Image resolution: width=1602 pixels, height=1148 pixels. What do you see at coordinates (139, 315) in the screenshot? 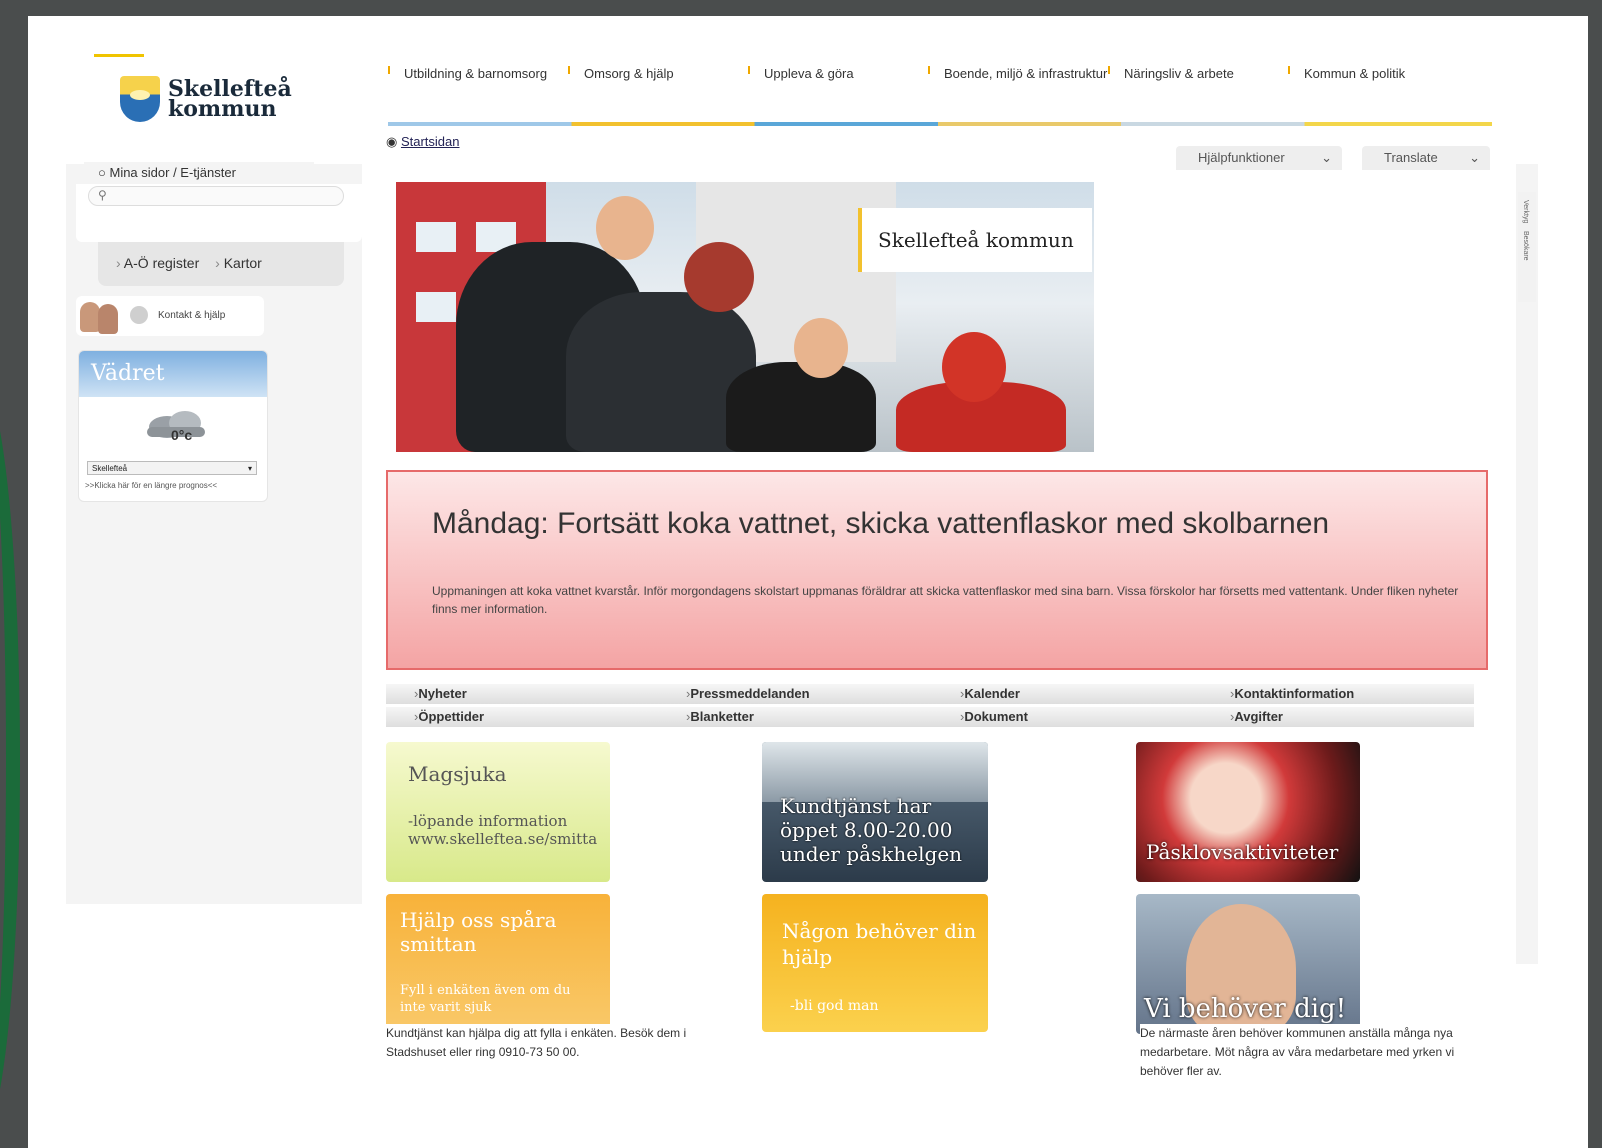
I see `contact-bubble-icon` at bounding box center [139, 315].